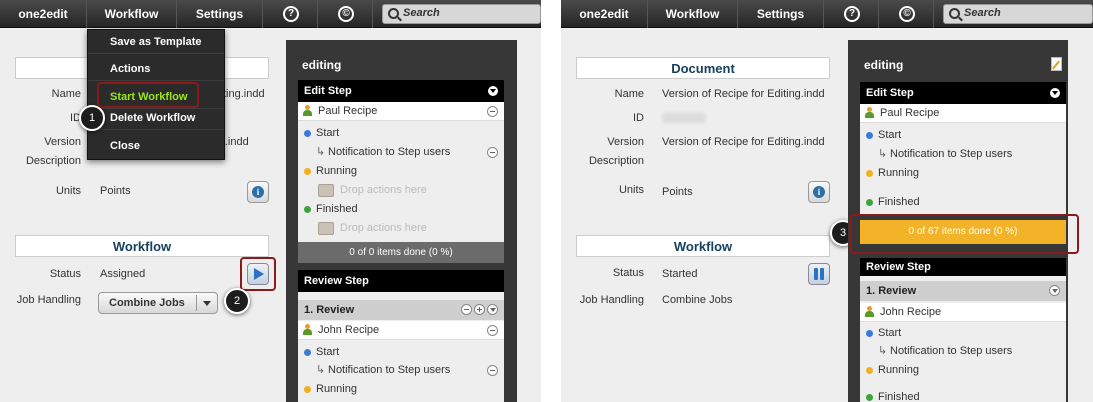 The width and height of the screenshot is (1093, 402). Describe the element at coordinates (819, 274) in the screenshot. I see `pause-workflow-button` at that location.